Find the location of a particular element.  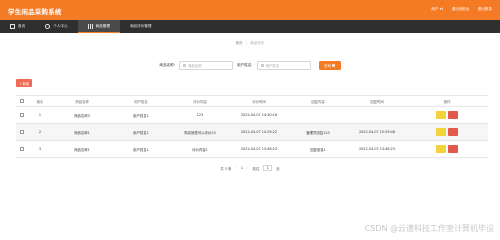

user-name-input: 用户姓名 is located at coordinates (283, 65).